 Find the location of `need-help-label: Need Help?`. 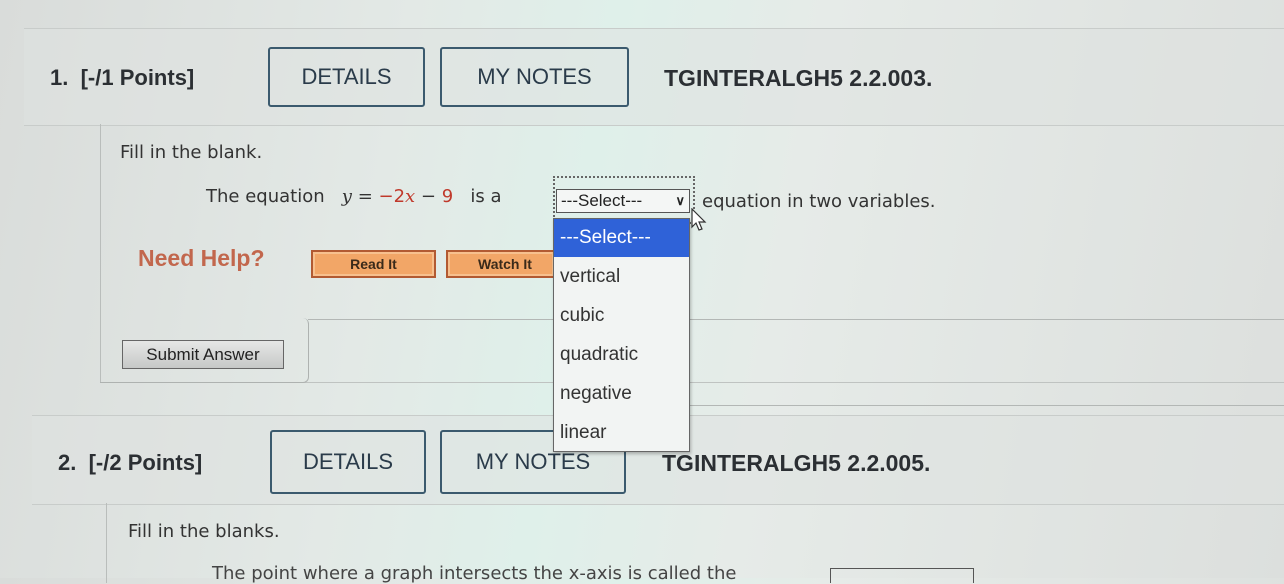

need-help-label: Need Help? is located at coordinates (201, 258).